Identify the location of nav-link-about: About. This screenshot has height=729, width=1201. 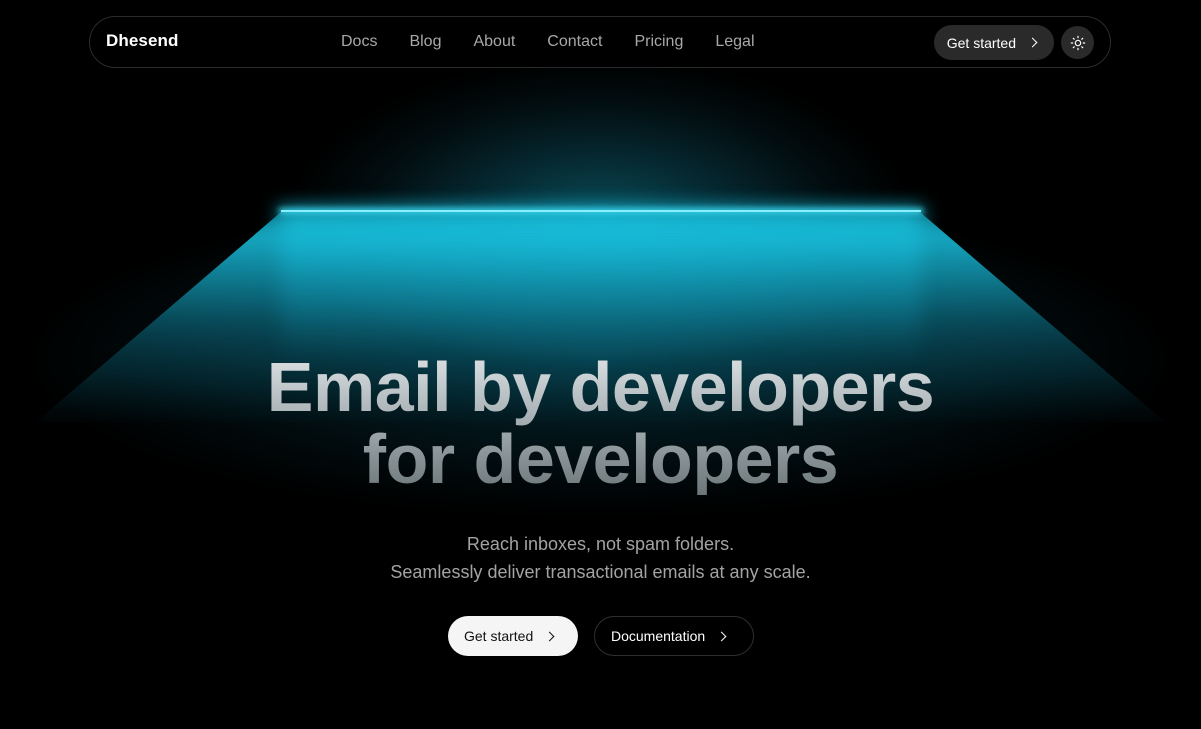
(494, 42).